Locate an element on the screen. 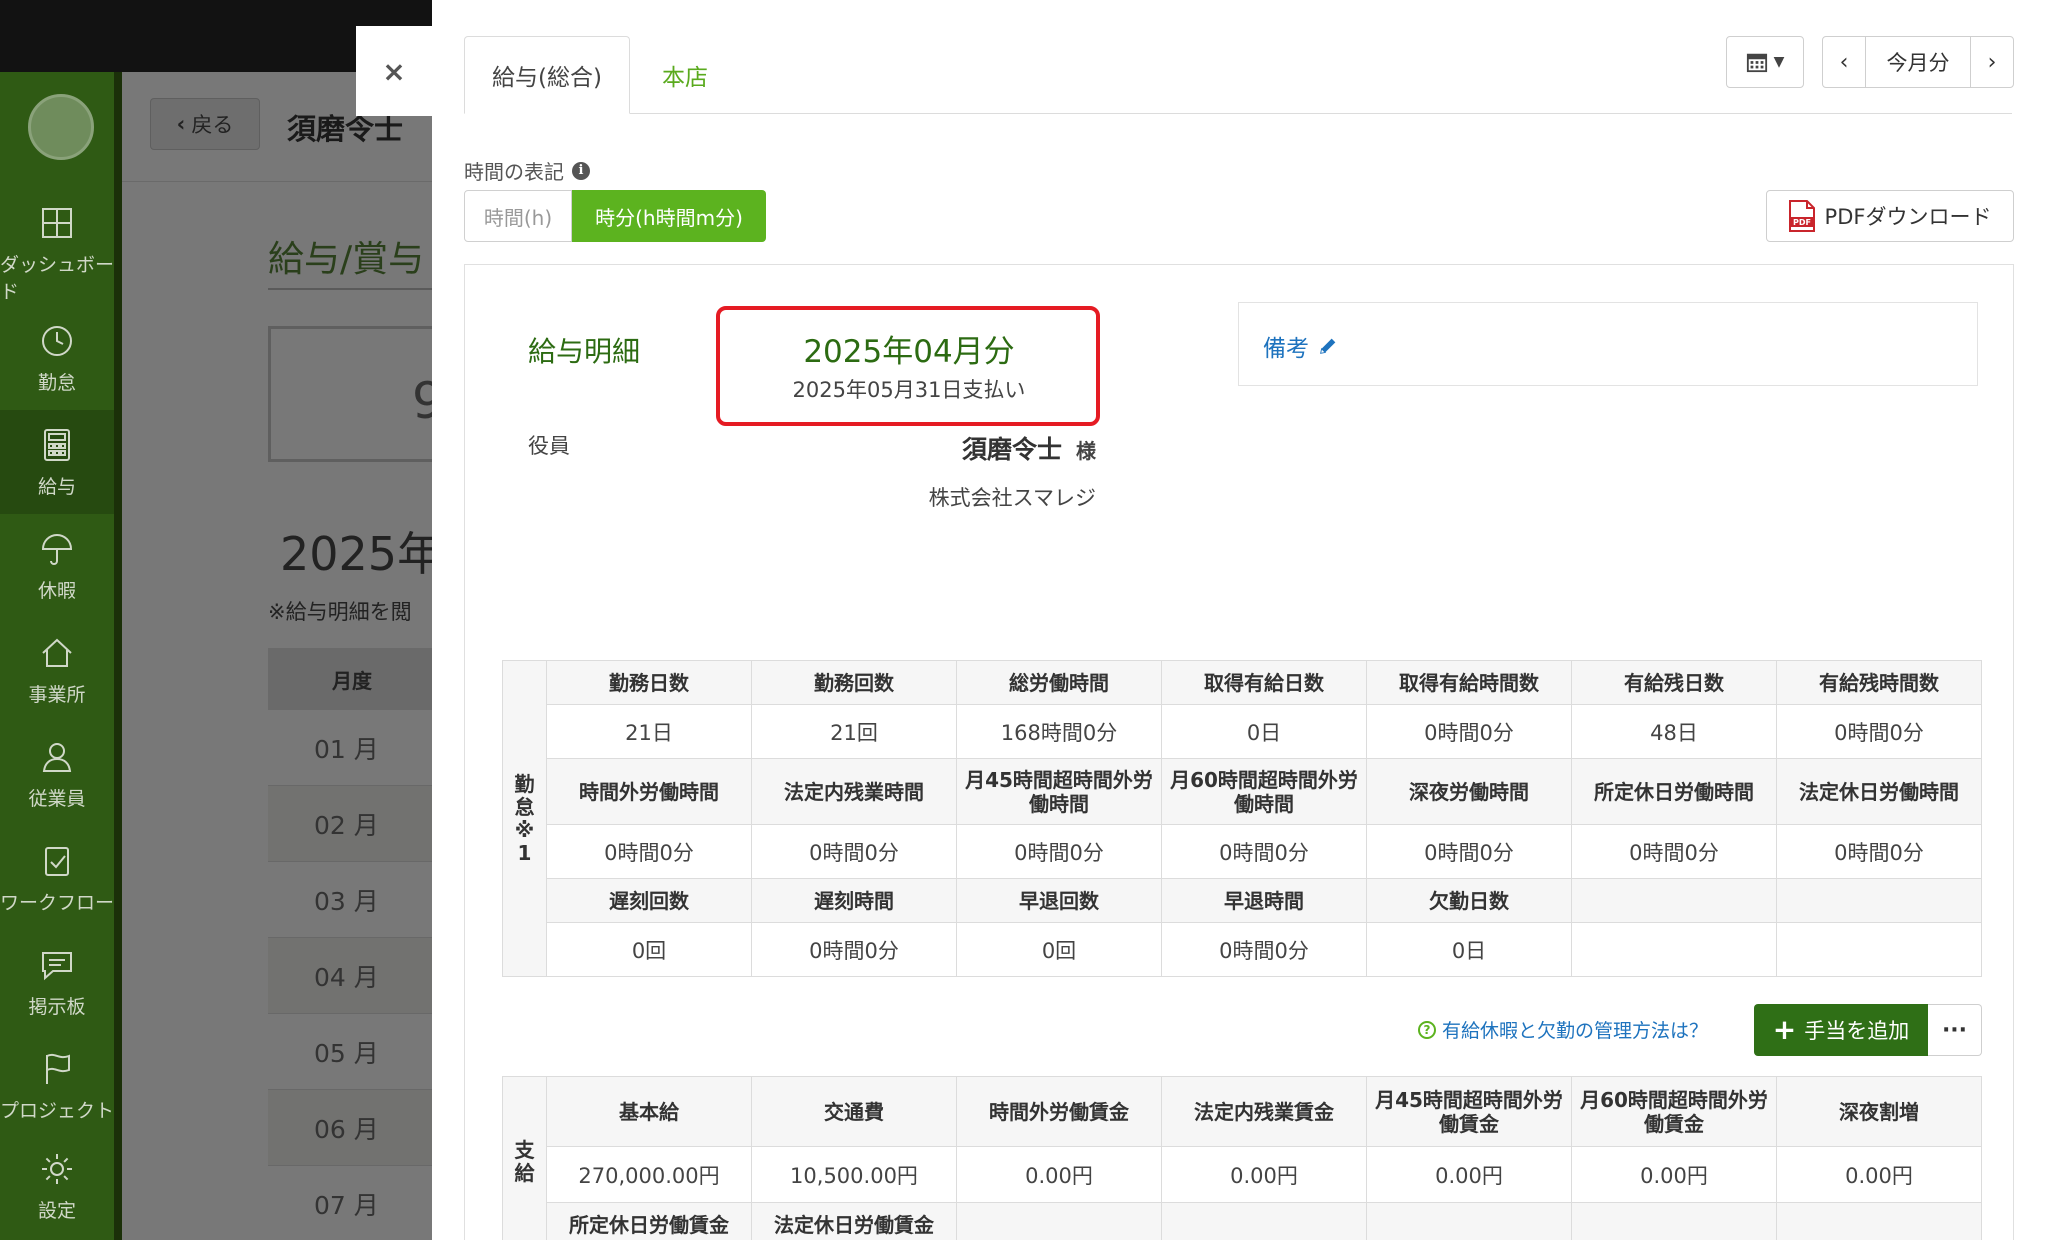  sidebar-item-4: 休暇 is located at coordinates (57, 566).